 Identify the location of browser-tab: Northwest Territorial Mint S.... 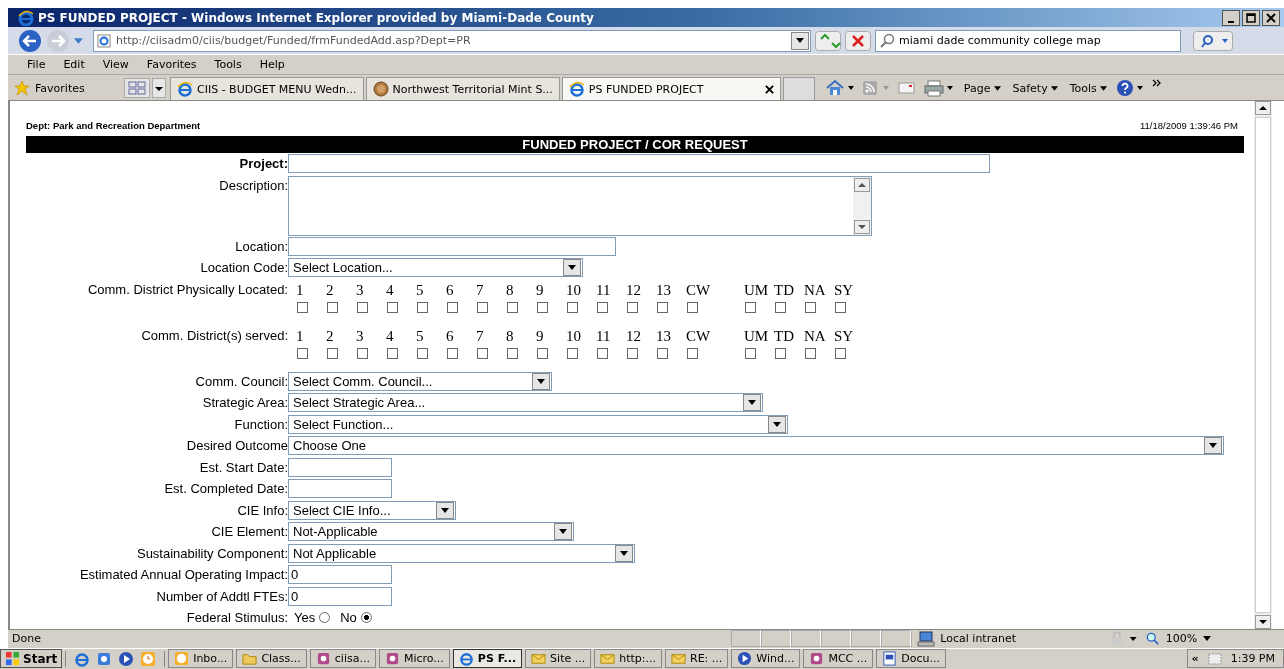
(462, 89).